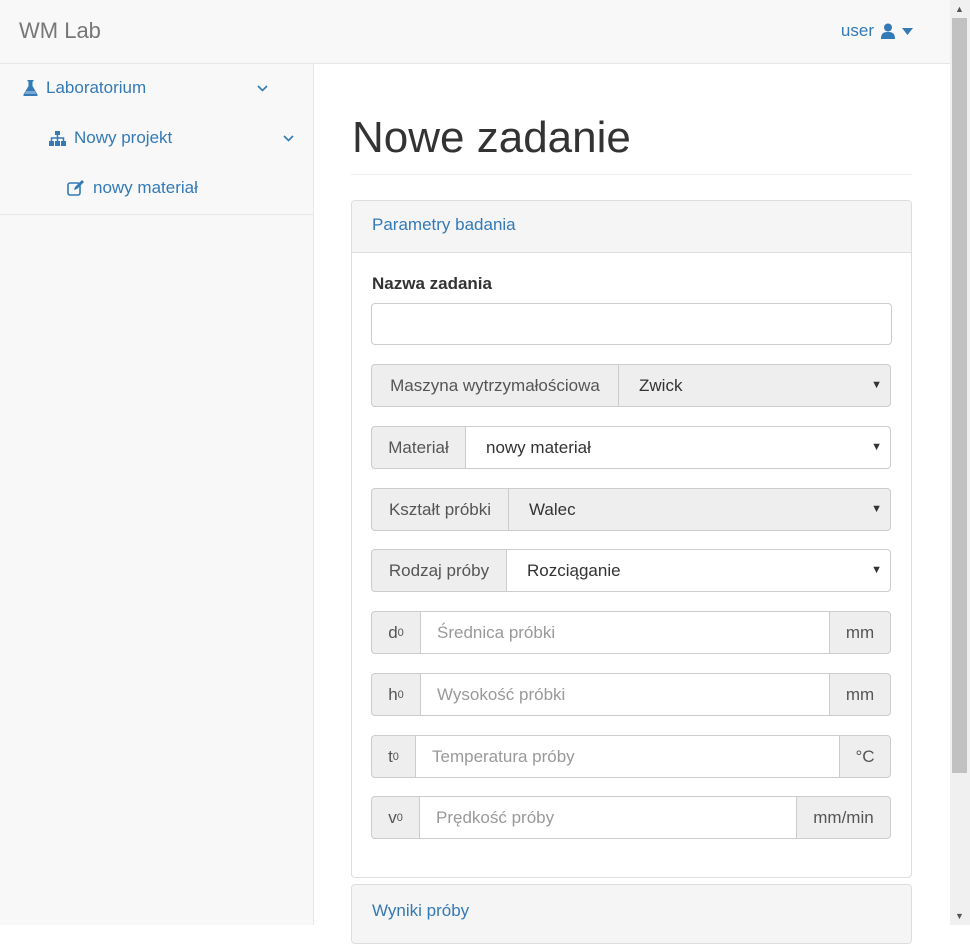 The height and width of the screenshot is (944, 970). I want to click on sidebar-item-laboratorium: Laboratorium, so click(168, 88).